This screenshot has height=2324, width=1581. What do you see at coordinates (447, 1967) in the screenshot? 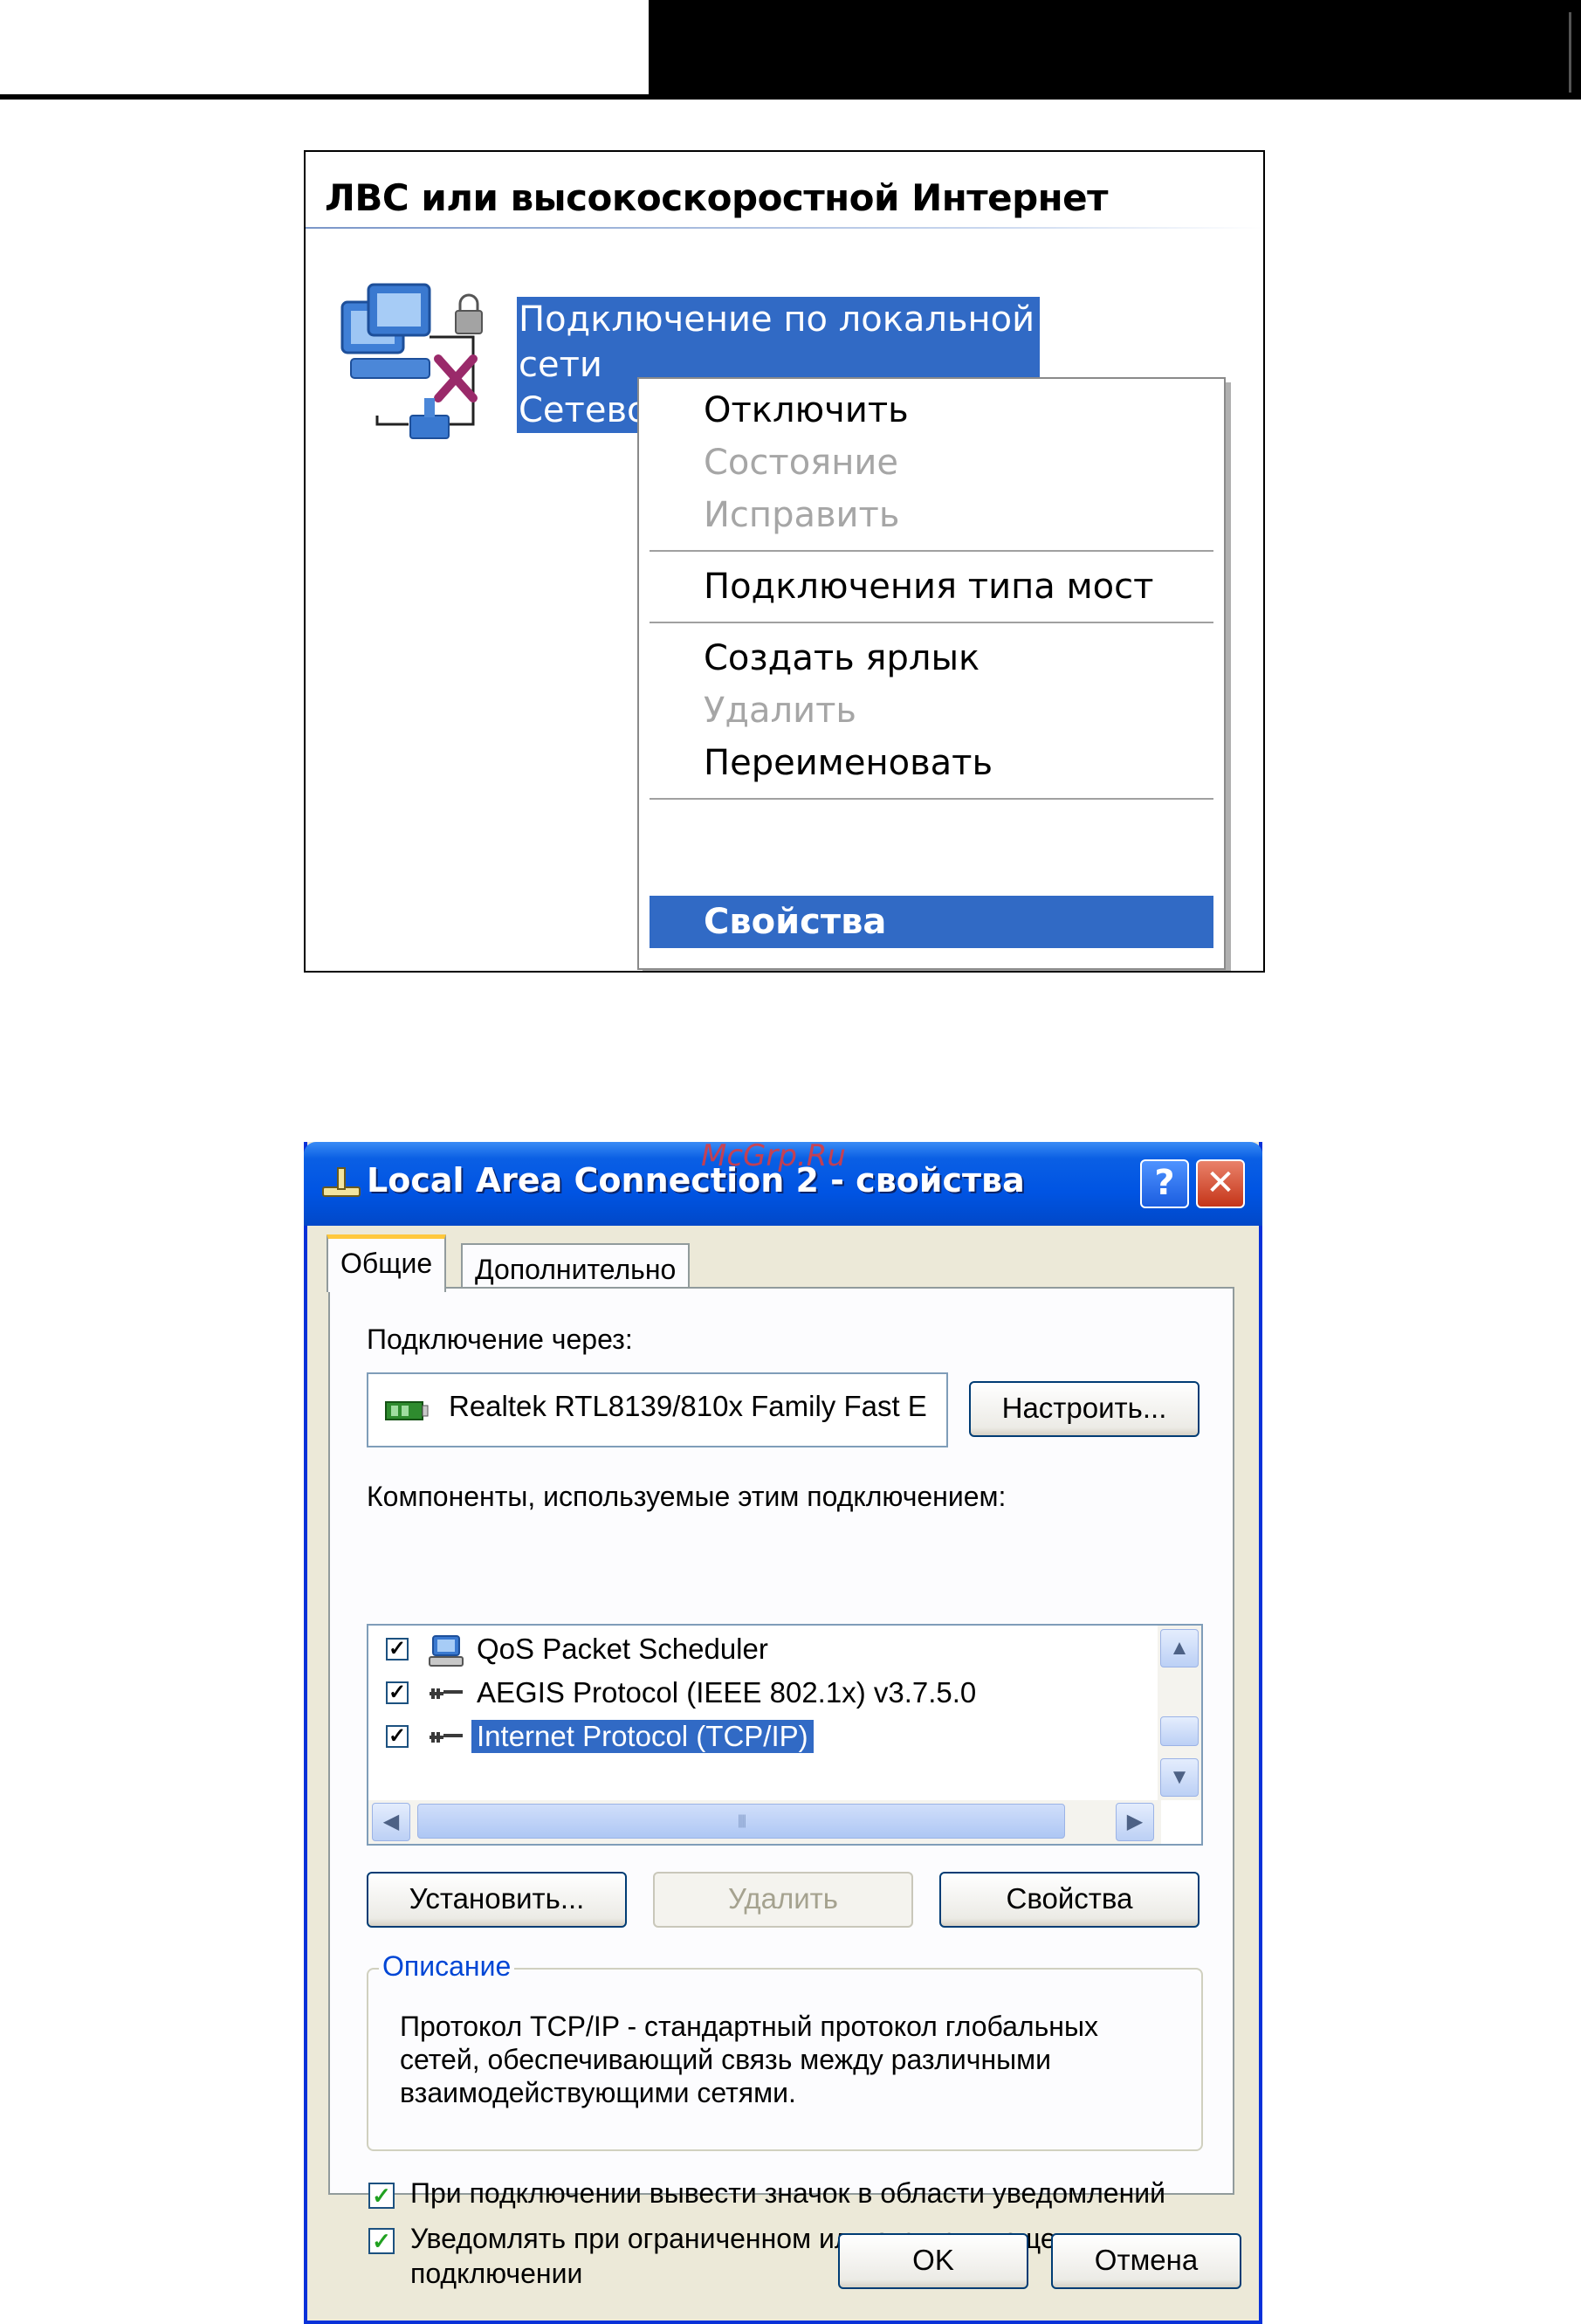
I see `description-legend: Описание` at bounding box center [447, 1967].